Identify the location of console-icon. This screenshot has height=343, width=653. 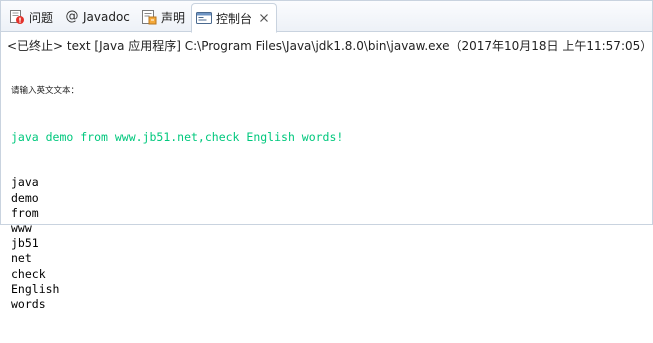
(204, 18).